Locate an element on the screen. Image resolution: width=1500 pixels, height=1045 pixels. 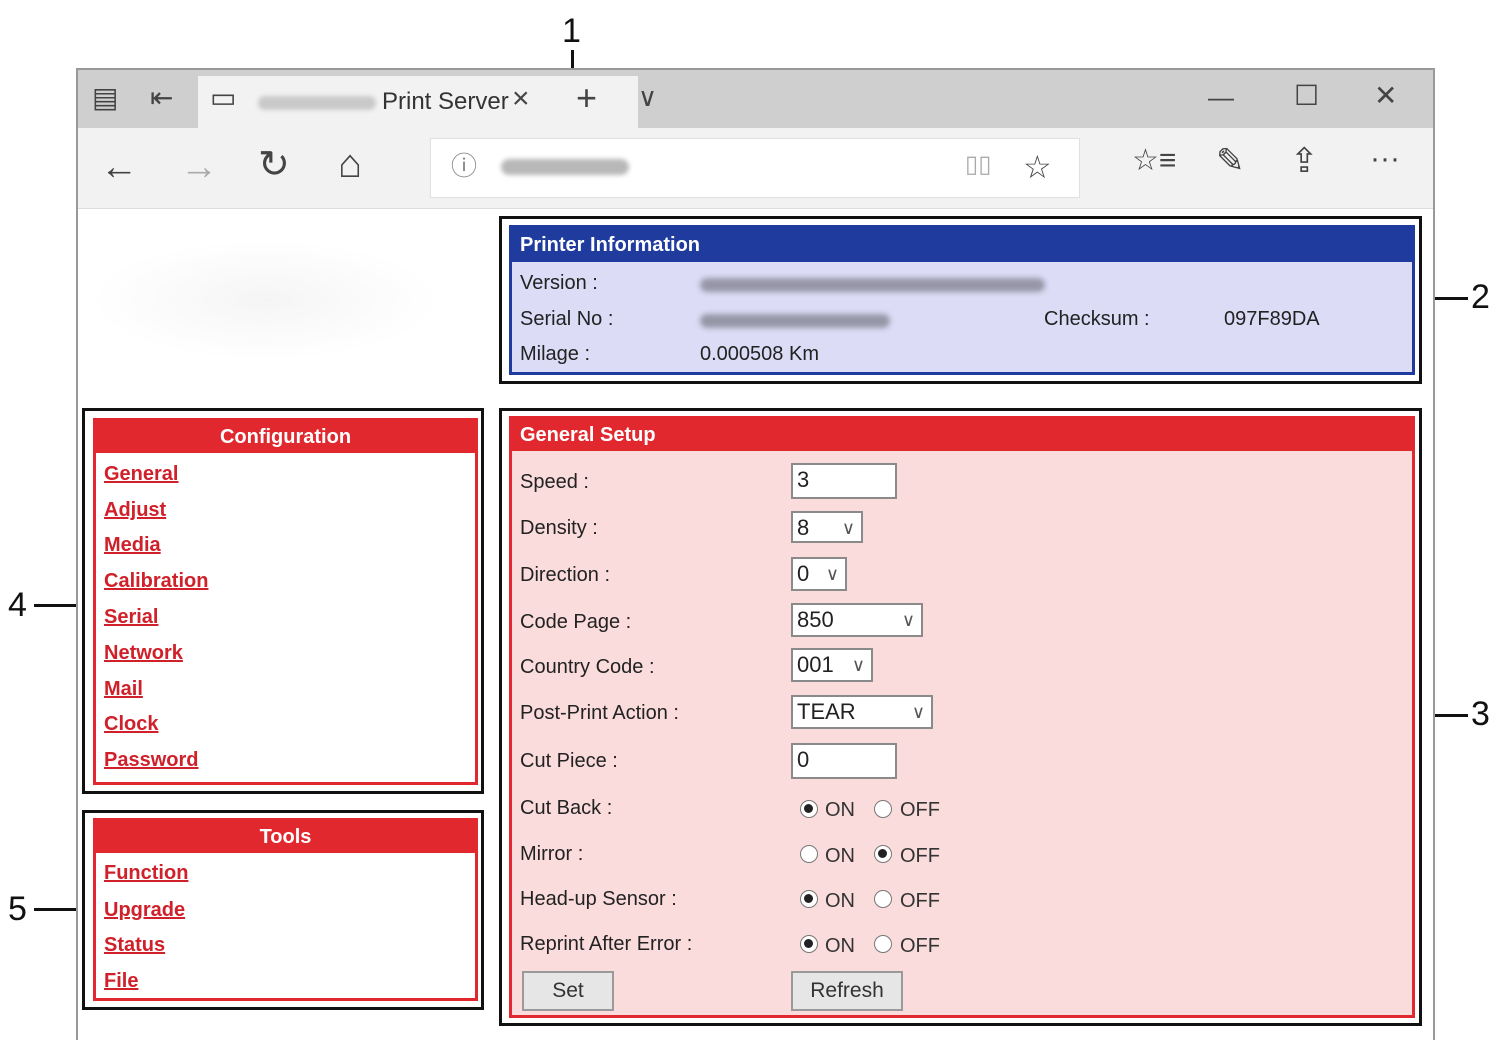
tab-aside-icon: ⇤ is located at coordinates (161, 98).